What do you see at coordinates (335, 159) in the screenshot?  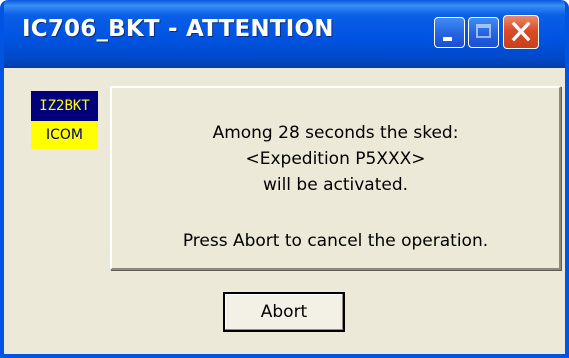 I see `sked-name-text: <Expedition P5XXX>` at bounding box center [335, 159].